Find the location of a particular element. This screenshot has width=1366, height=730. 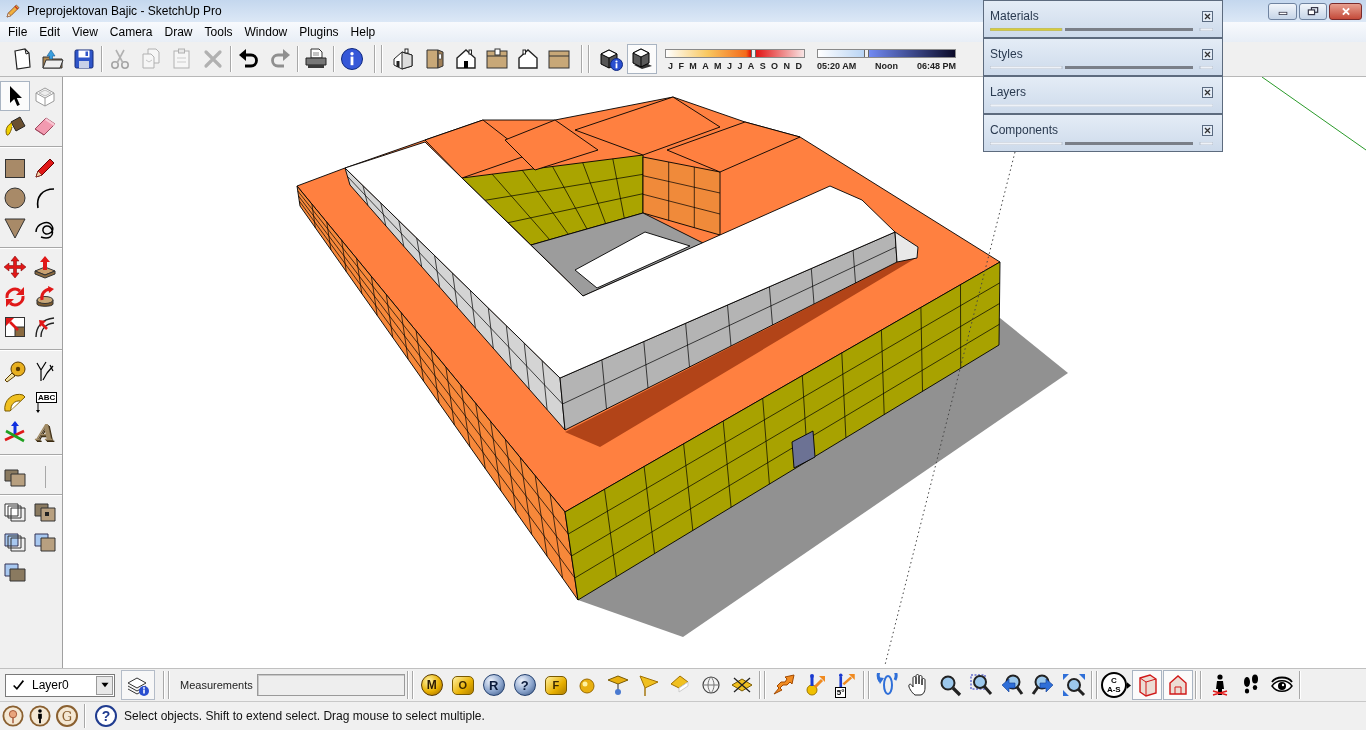

menu-item: Draw is located at coordinates (178, 32).